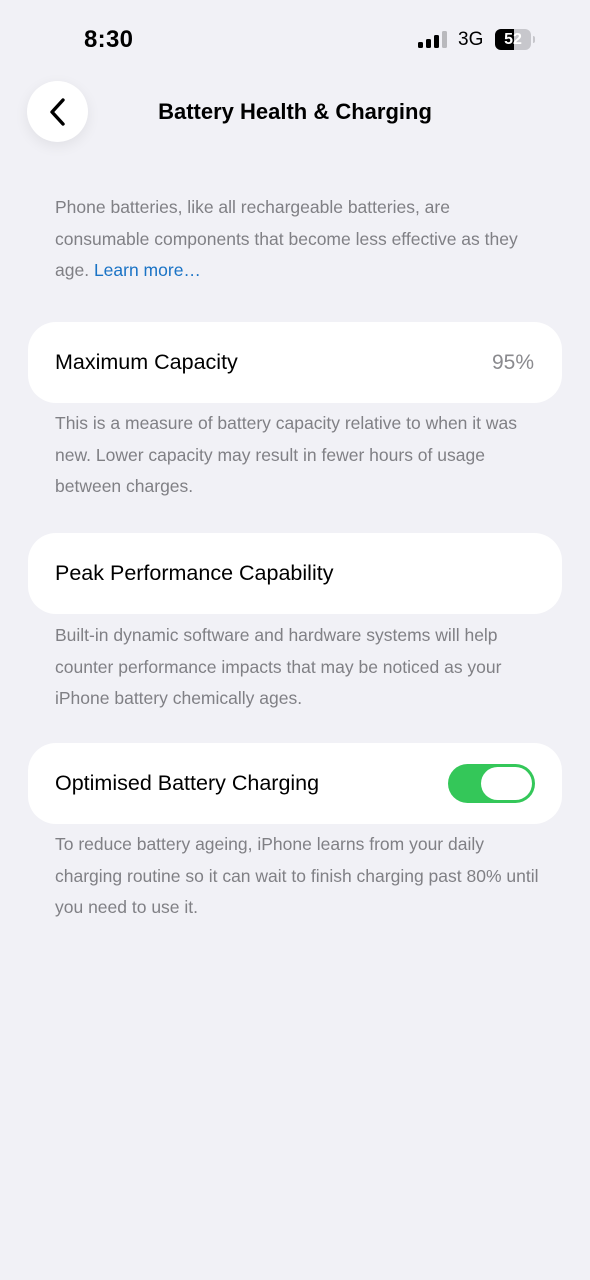 This screenshot has width=590, height=1280. I want to click on status-bar: 8:30 3G 52, so click(295, 40).